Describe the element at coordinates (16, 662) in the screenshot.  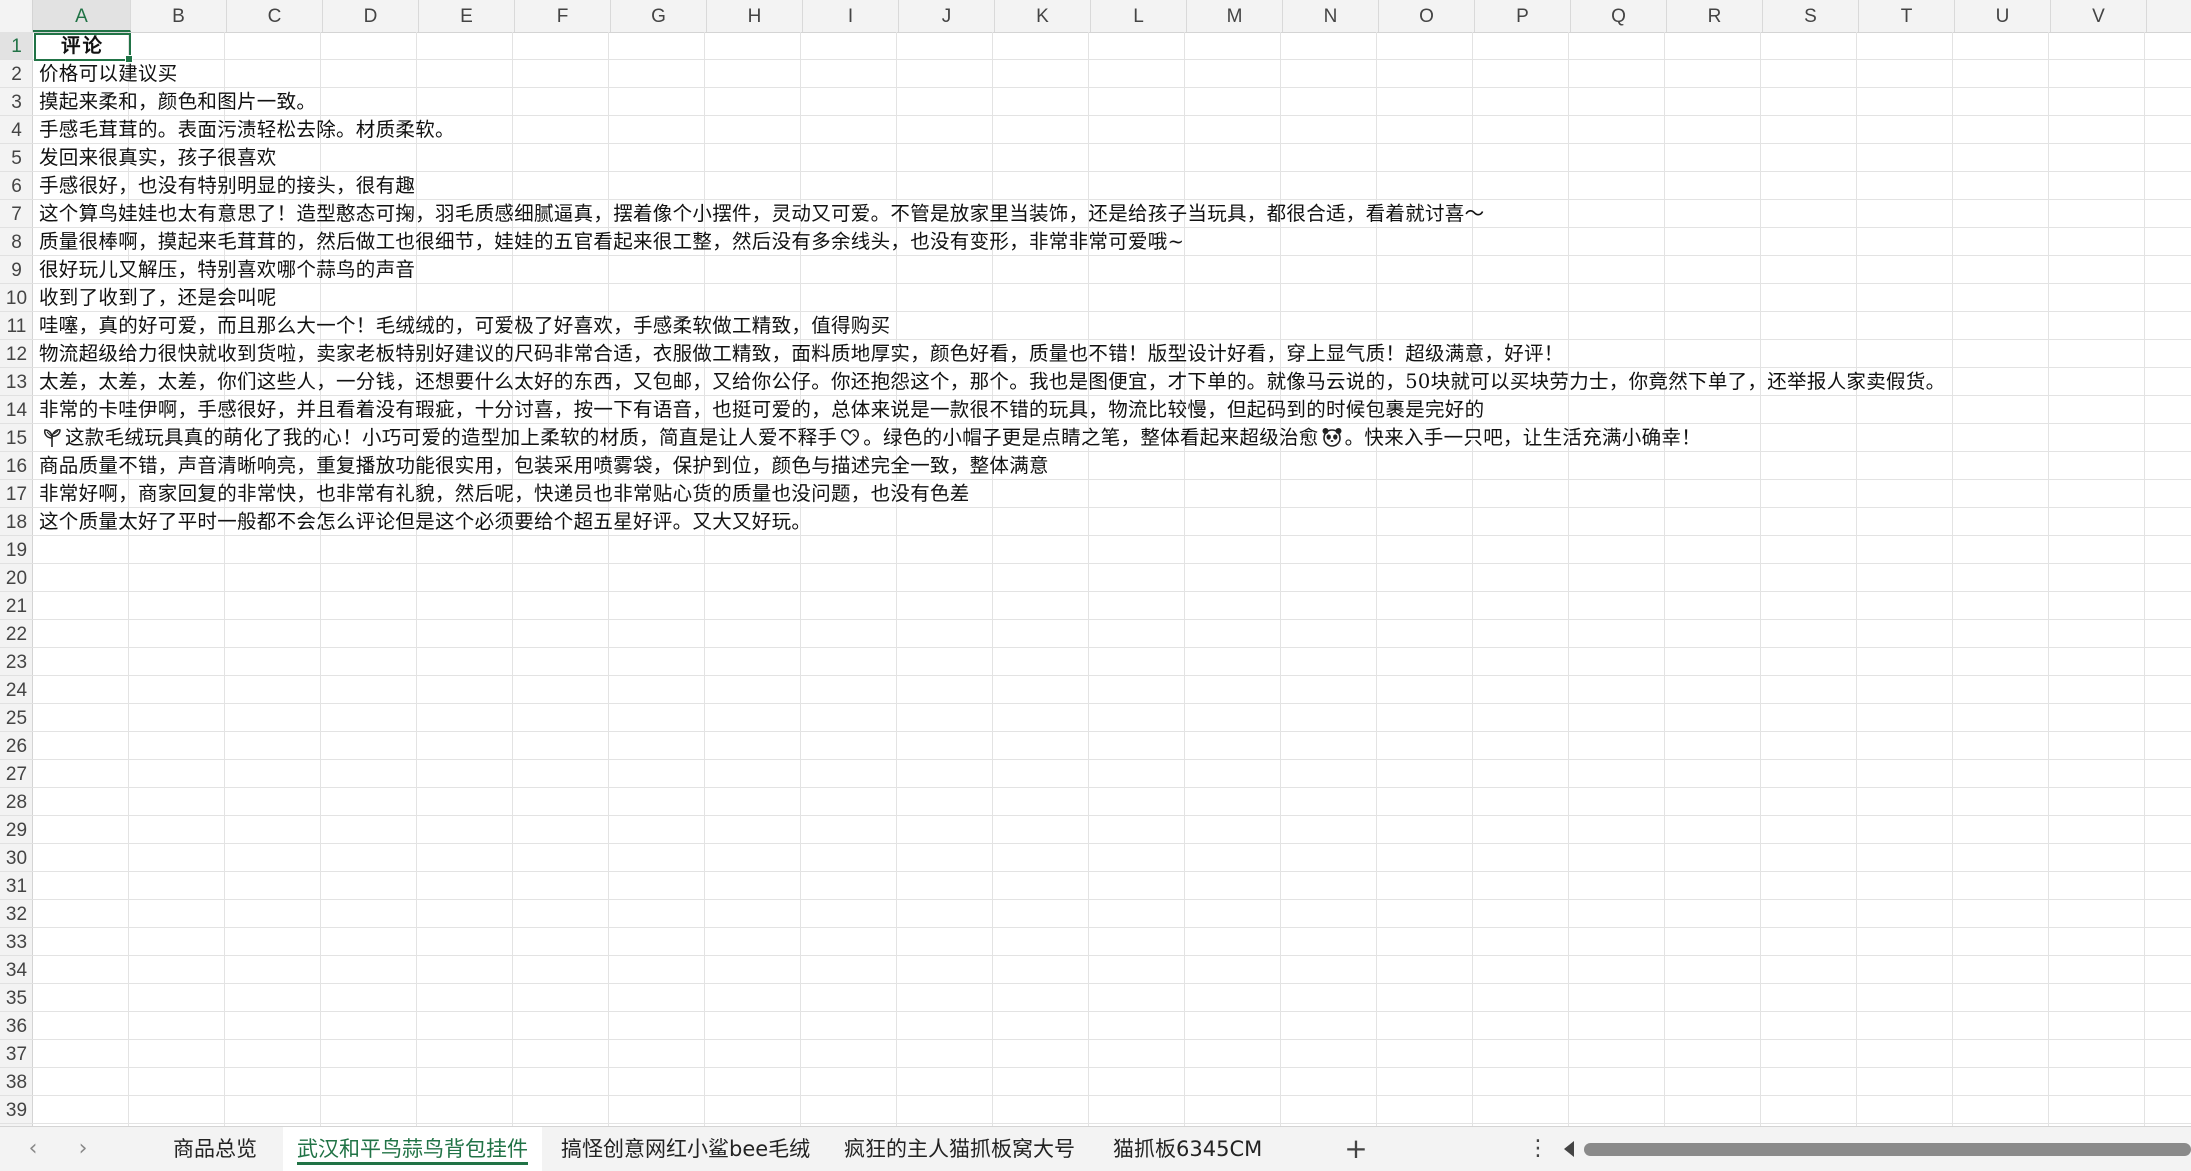
I see `row-header-23: 23` at that location.